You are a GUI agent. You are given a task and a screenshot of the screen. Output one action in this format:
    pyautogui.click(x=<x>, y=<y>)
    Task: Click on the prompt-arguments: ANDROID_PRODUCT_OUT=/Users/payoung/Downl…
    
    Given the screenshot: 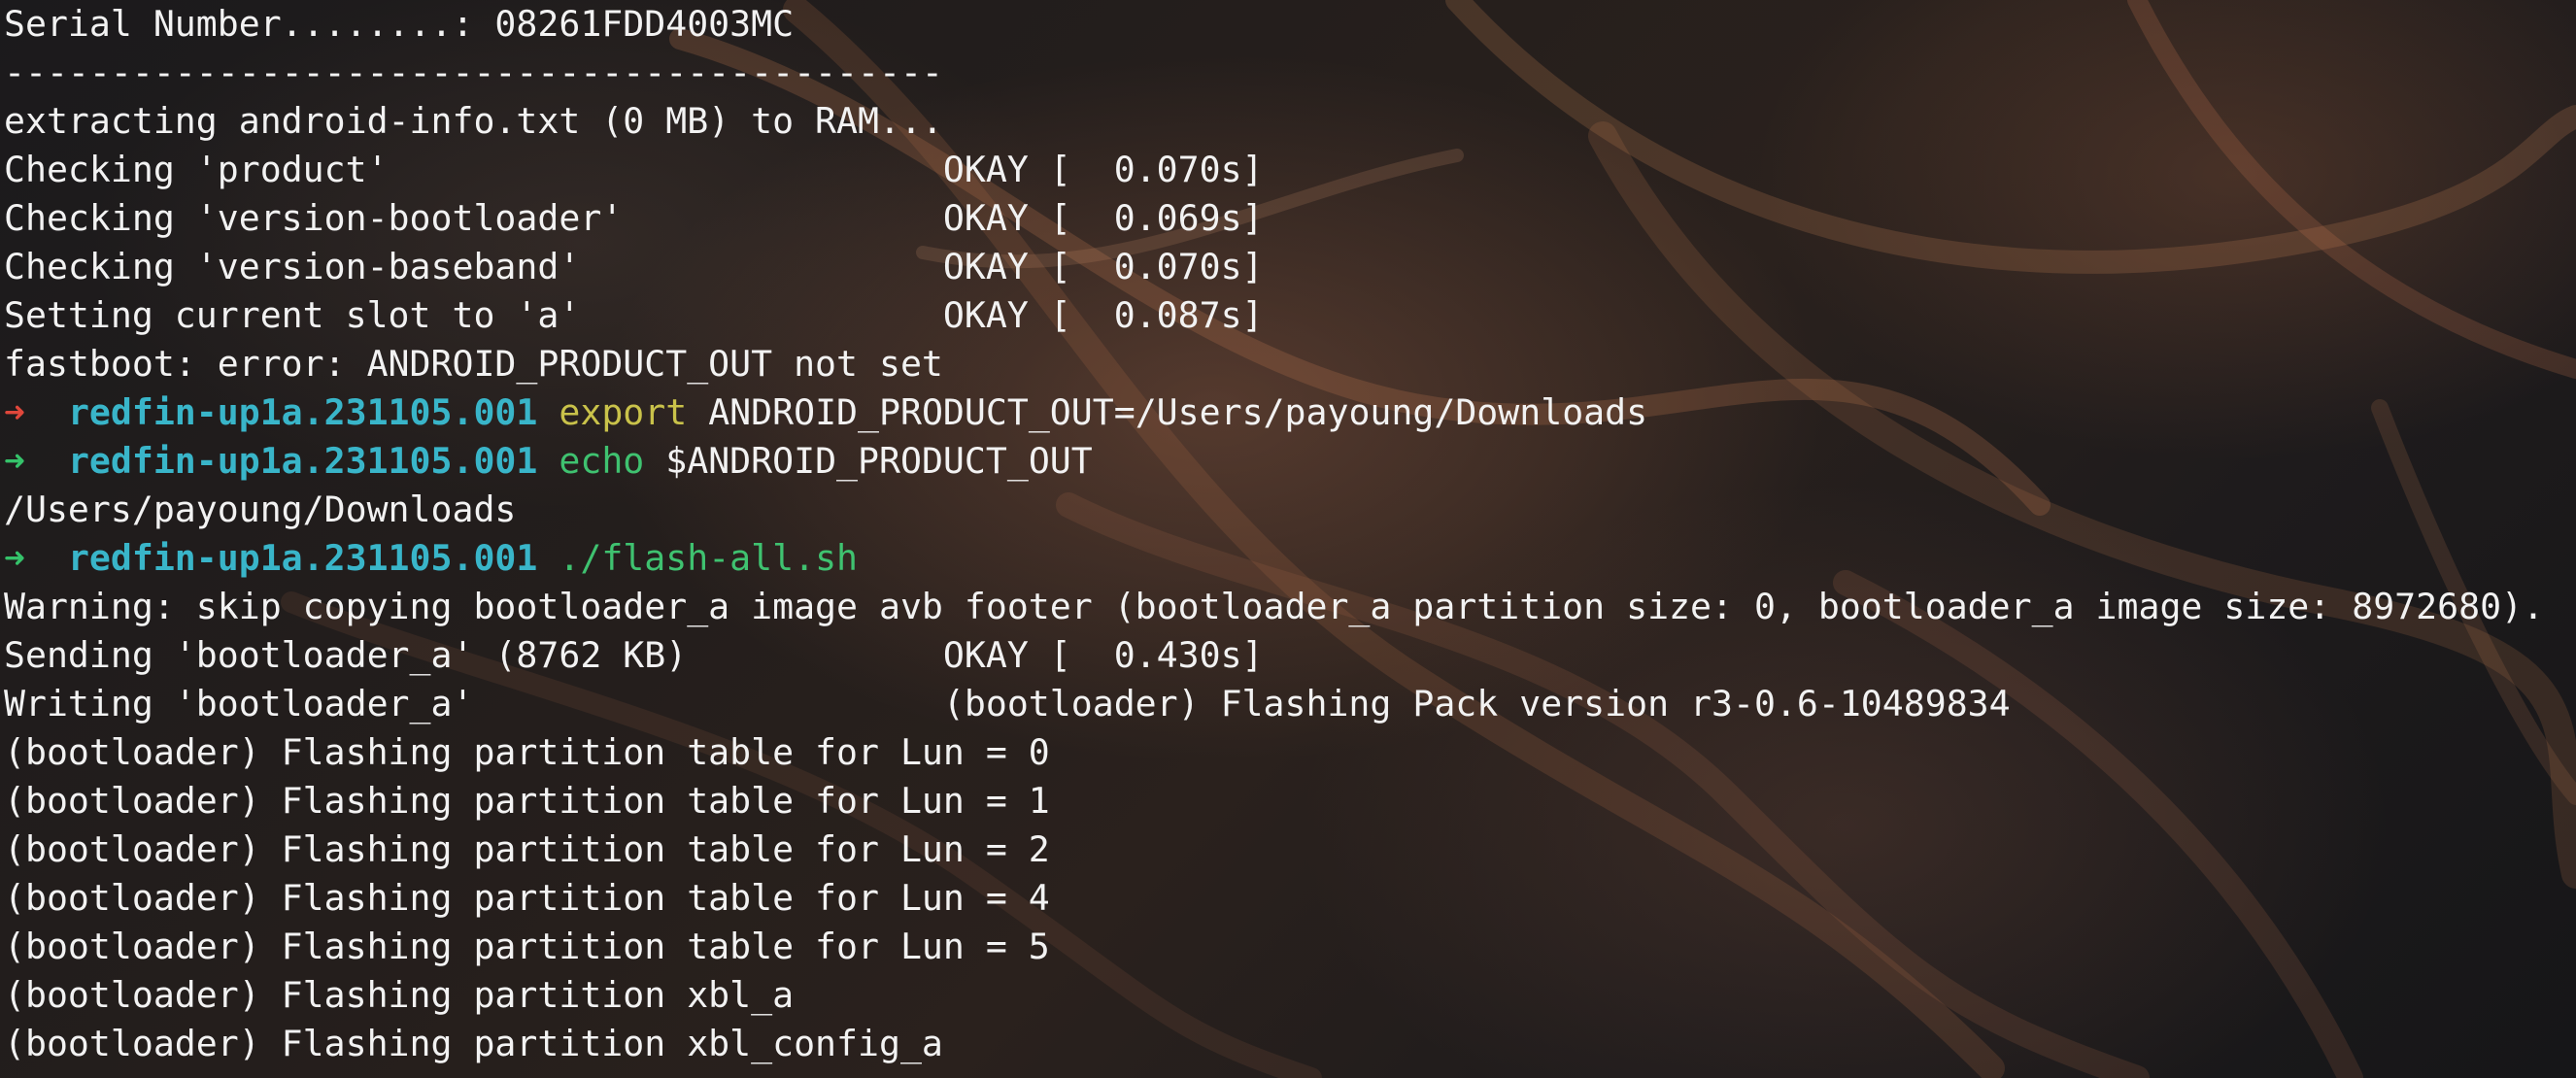 What is the action you would take?
    pyautogui.click(x=1167, y=412)
    